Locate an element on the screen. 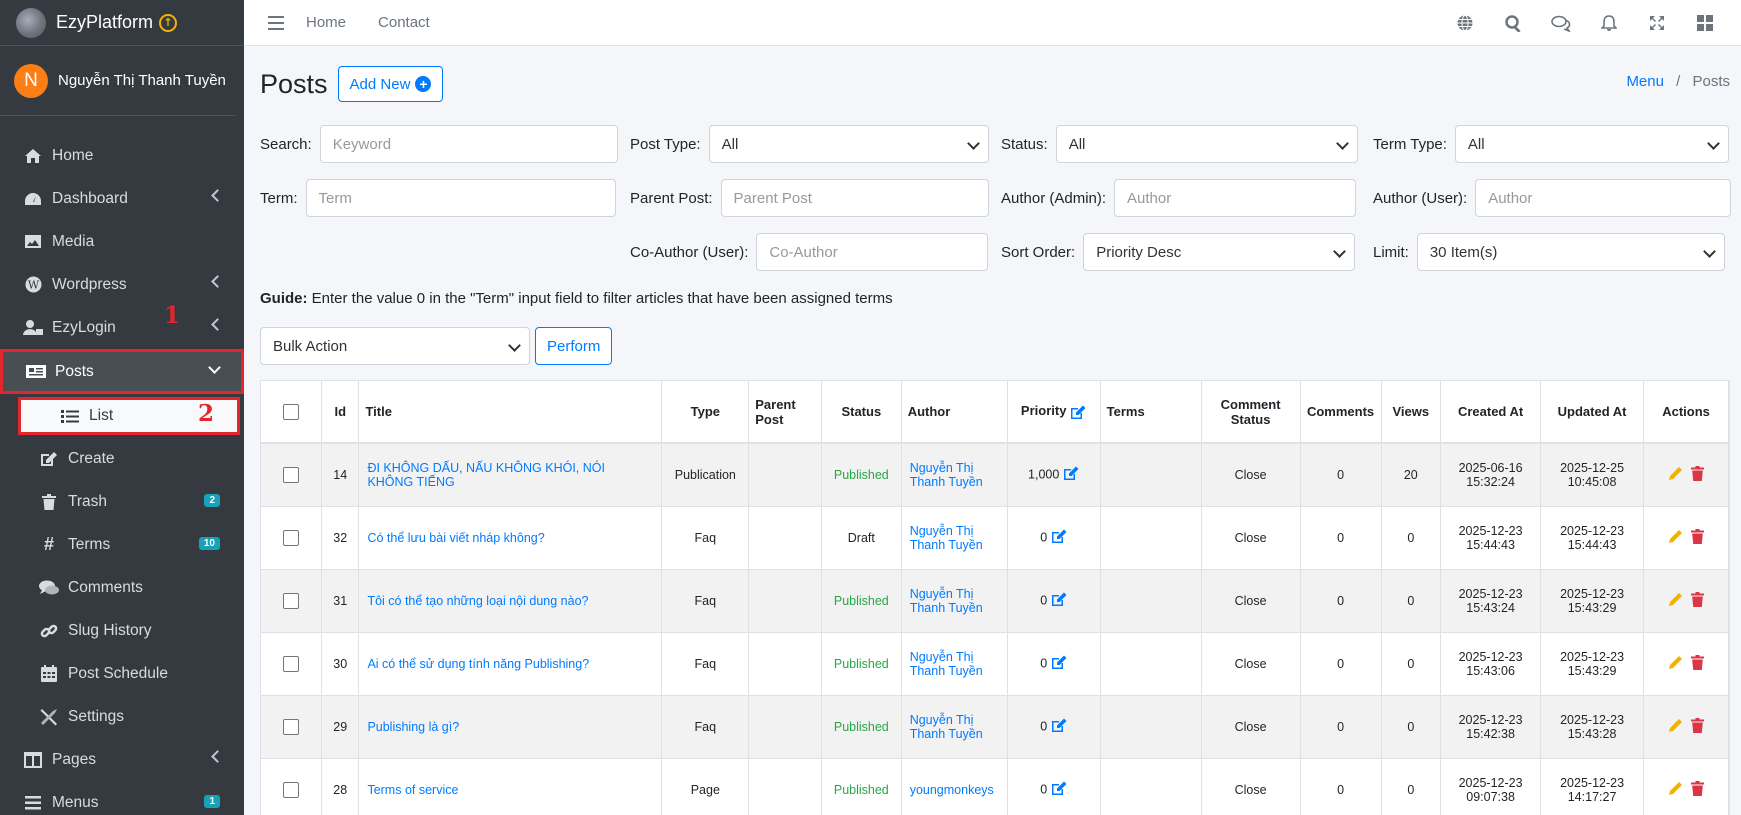 This screenshot has width=1741, height=815. search-icon is located at coordinates (1513, 23).